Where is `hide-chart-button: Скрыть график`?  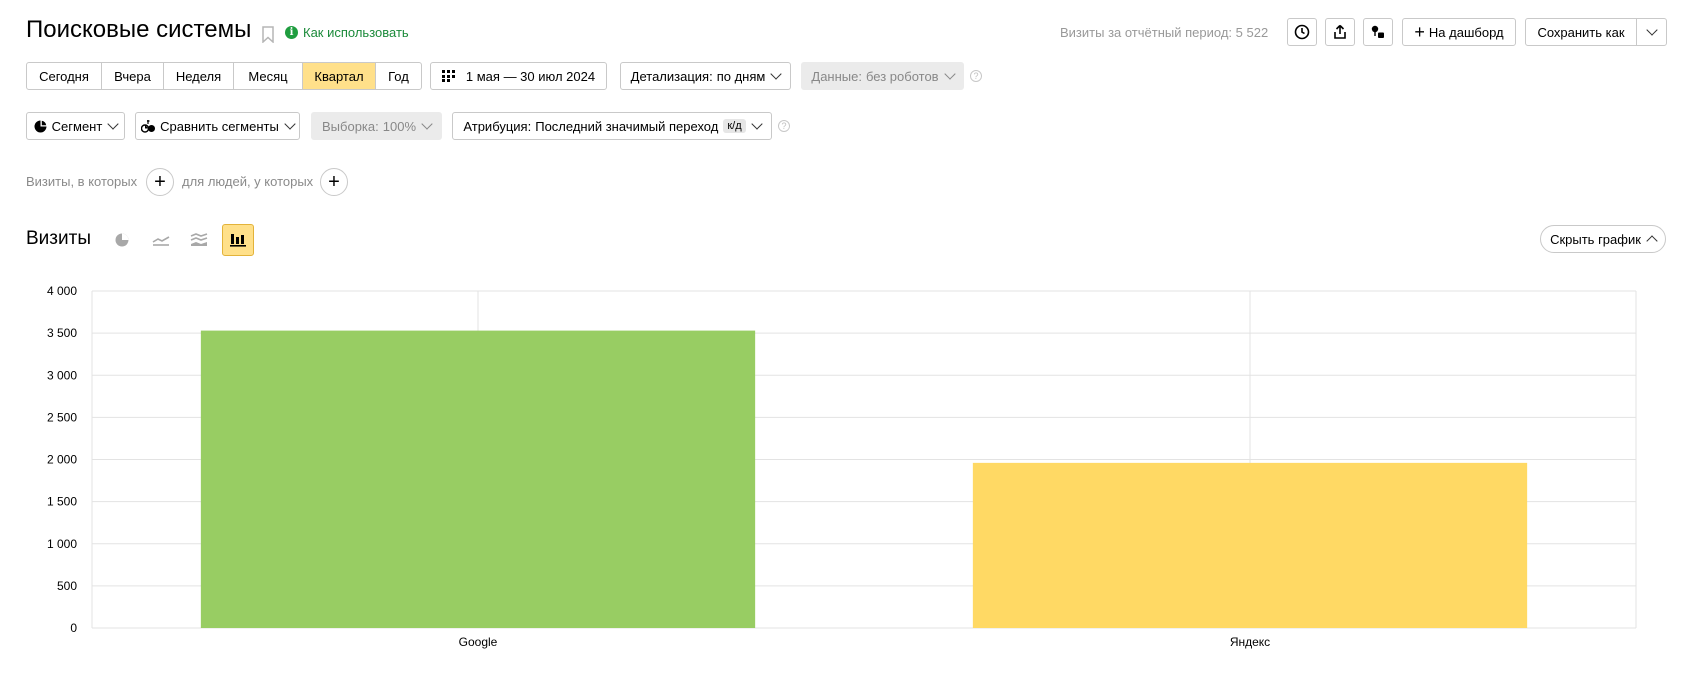
hide-chart-button: Скрыть график is located at coordinates (1603, 239).